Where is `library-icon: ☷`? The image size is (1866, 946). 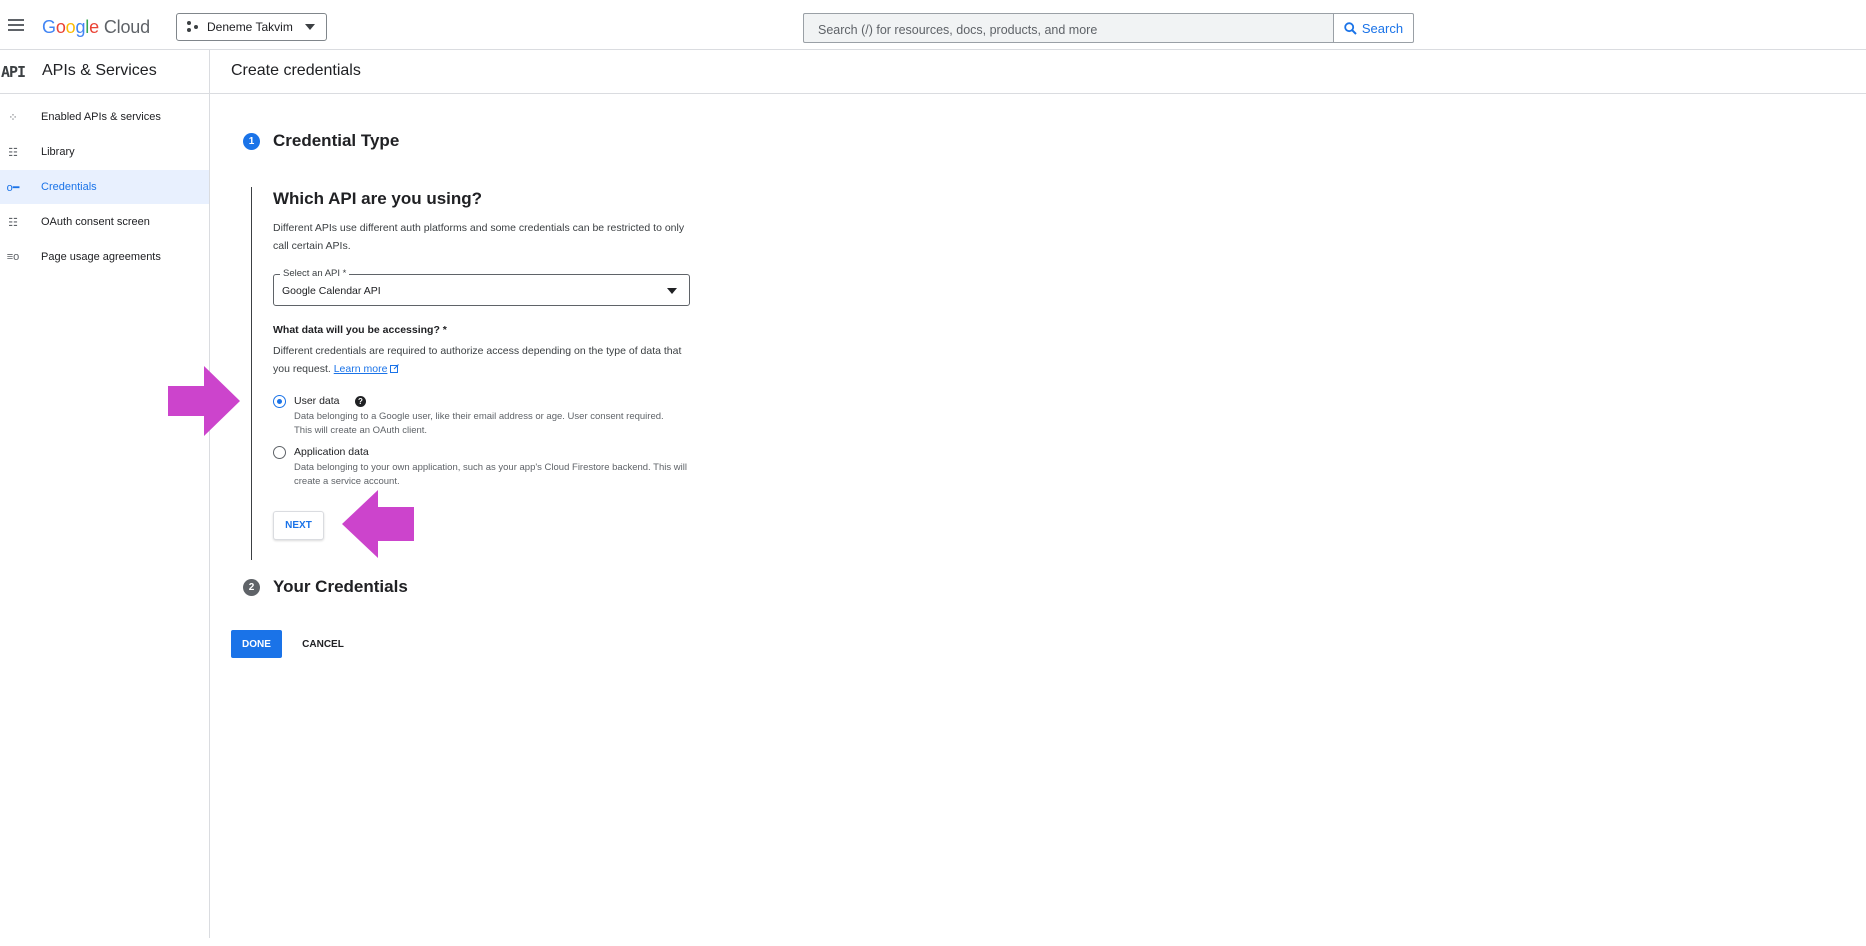 library-icon: ☷ is located at coordinates (13, 152).